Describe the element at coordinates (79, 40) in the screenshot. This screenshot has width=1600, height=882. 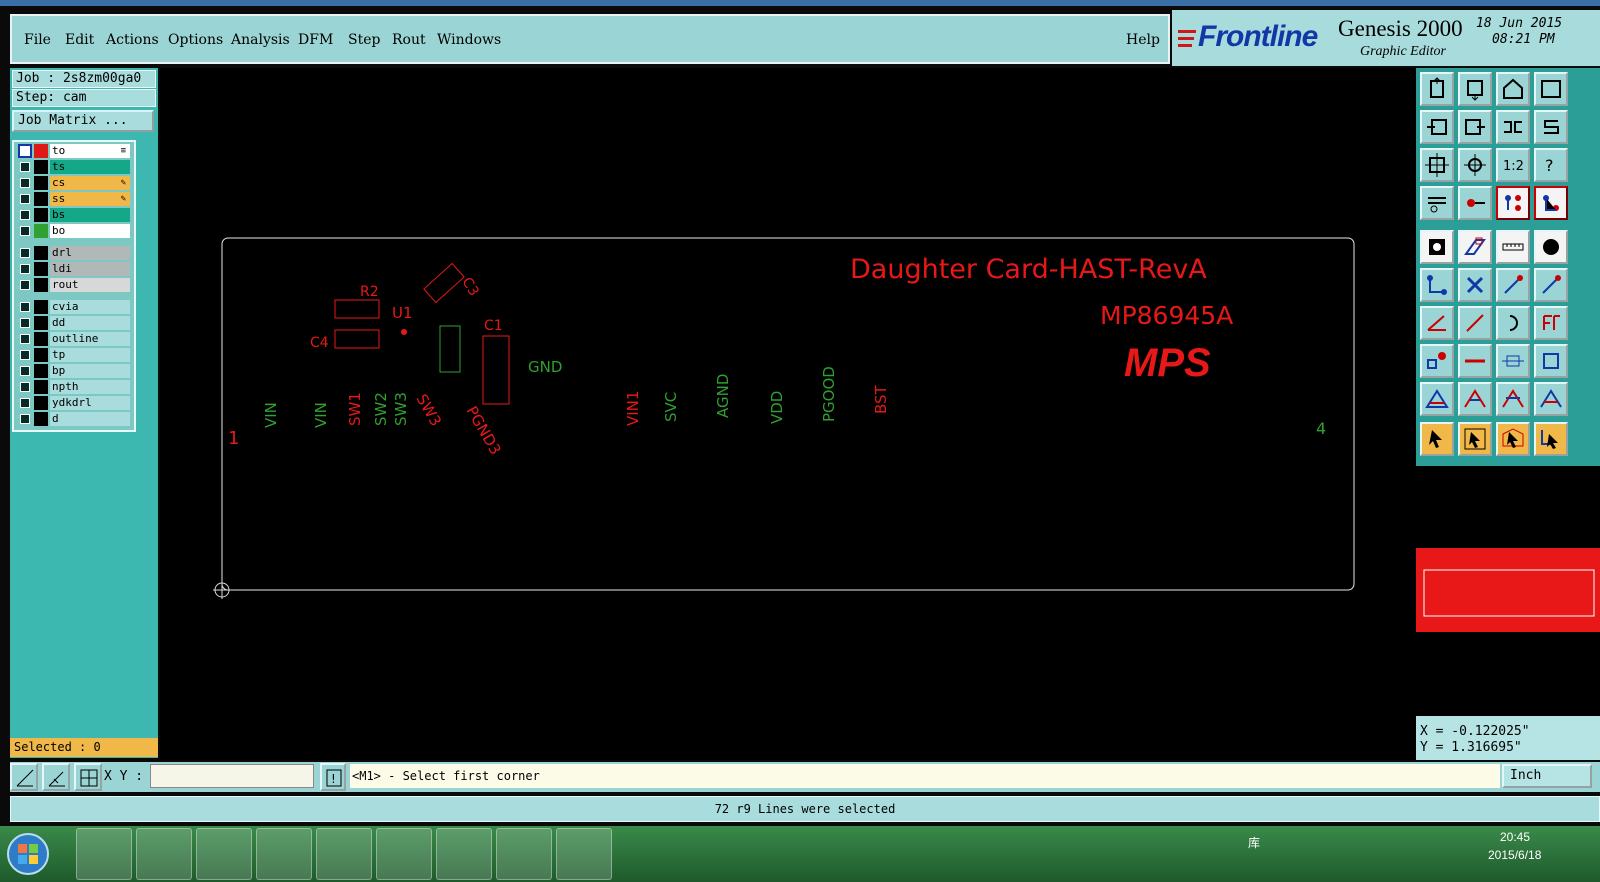
I see `menu-edit: Edit` at that location.